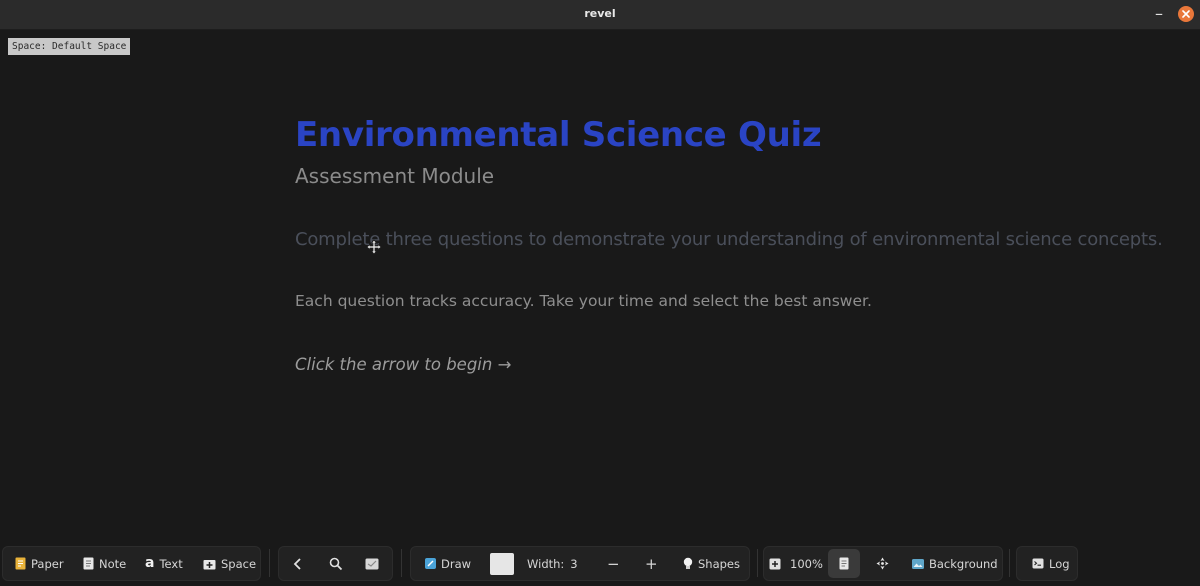 This screenshot has height=586, width=1200. What do you see at coordinates (209, 564) in the screenshot?
I see `add-space-icon` at bounding box center [209, 564].